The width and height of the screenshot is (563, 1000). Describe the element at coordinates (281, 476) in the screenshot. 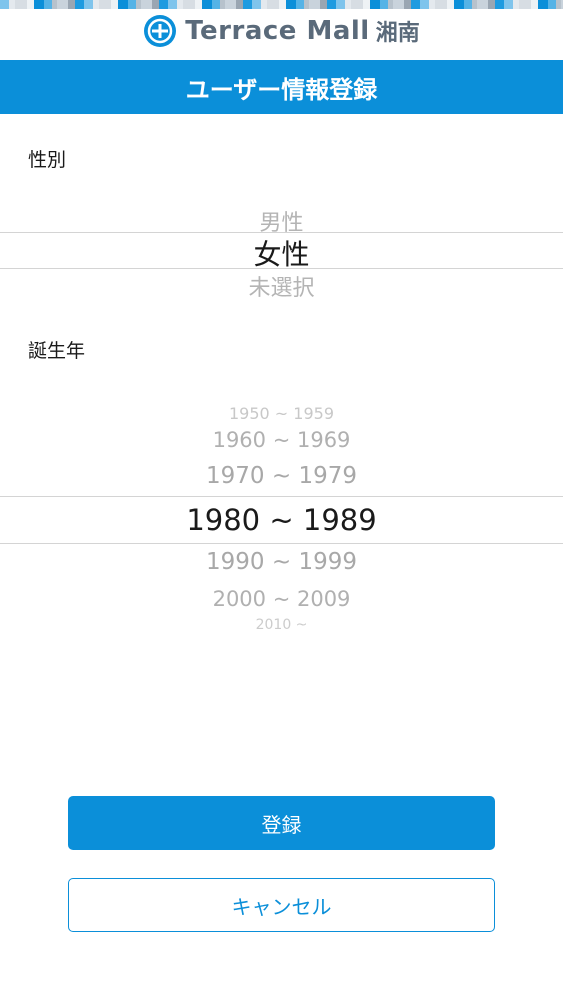

I see `year-option: 1970 ~ 1979` at that location.